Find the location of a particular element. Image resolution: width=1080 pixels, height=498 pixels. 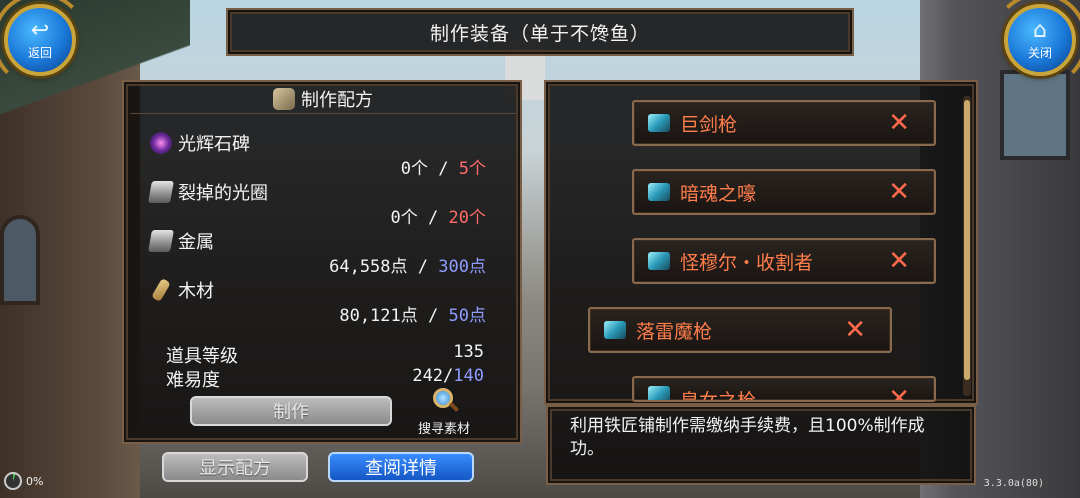

material-label: 裂掉的光圈 is located at coordinates (223, 193).